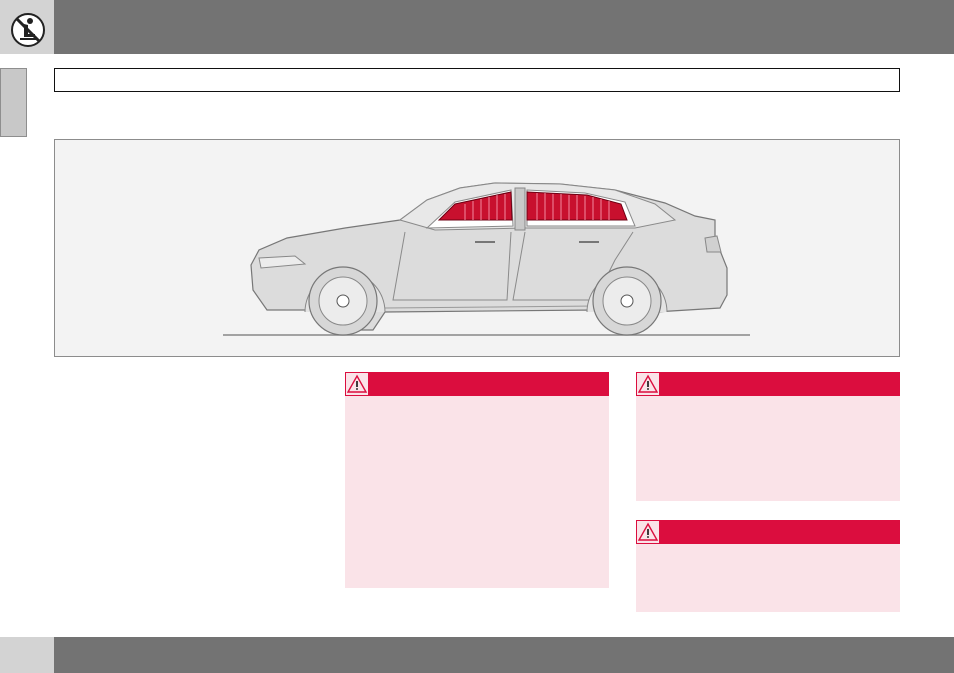  What do you see at coordinates (477, 80) in the screenshot?
I see `section-title-box` at bounding box center [477, 80].